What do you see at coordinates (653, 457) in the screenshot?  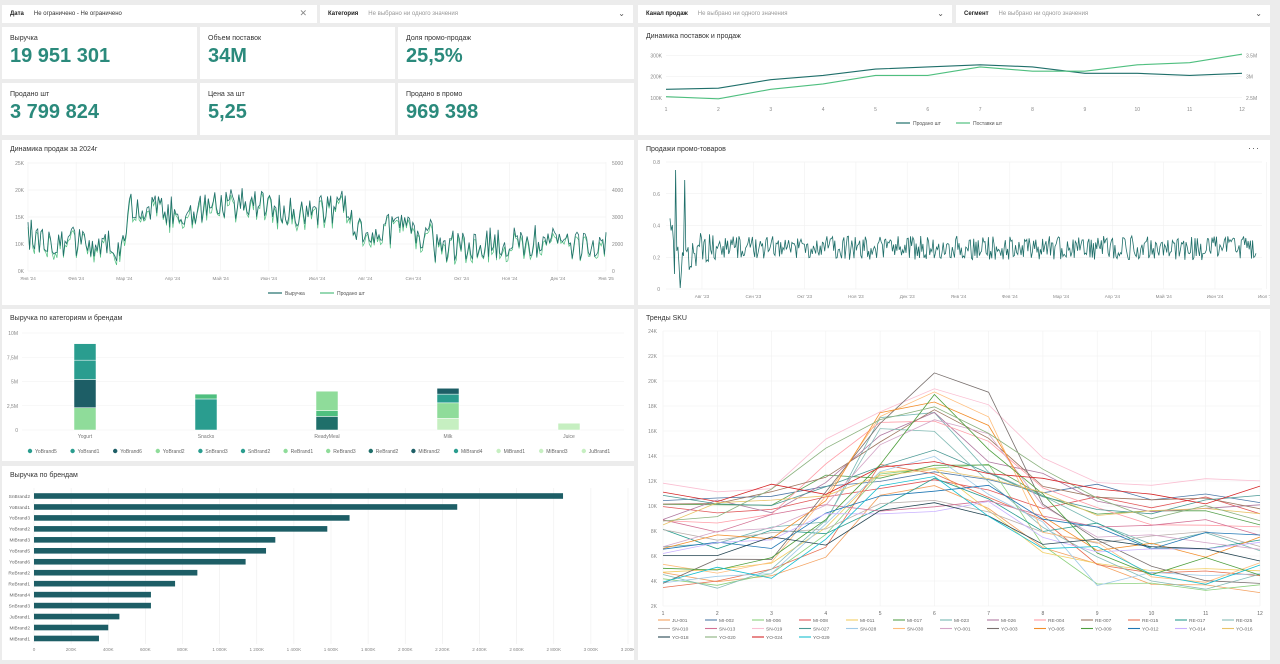 I see `y-tick-label: 14K` at bounding box center [653, 457].